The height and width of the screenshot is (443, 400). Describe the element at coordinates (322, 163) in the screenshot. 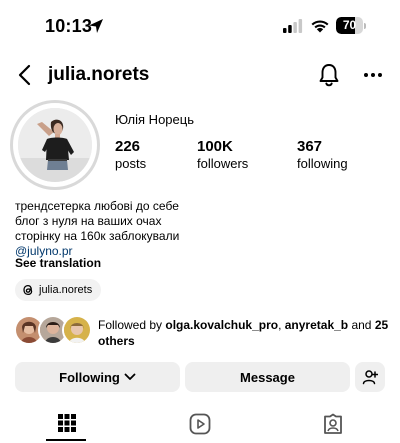

I see `following-label: following` at that location.